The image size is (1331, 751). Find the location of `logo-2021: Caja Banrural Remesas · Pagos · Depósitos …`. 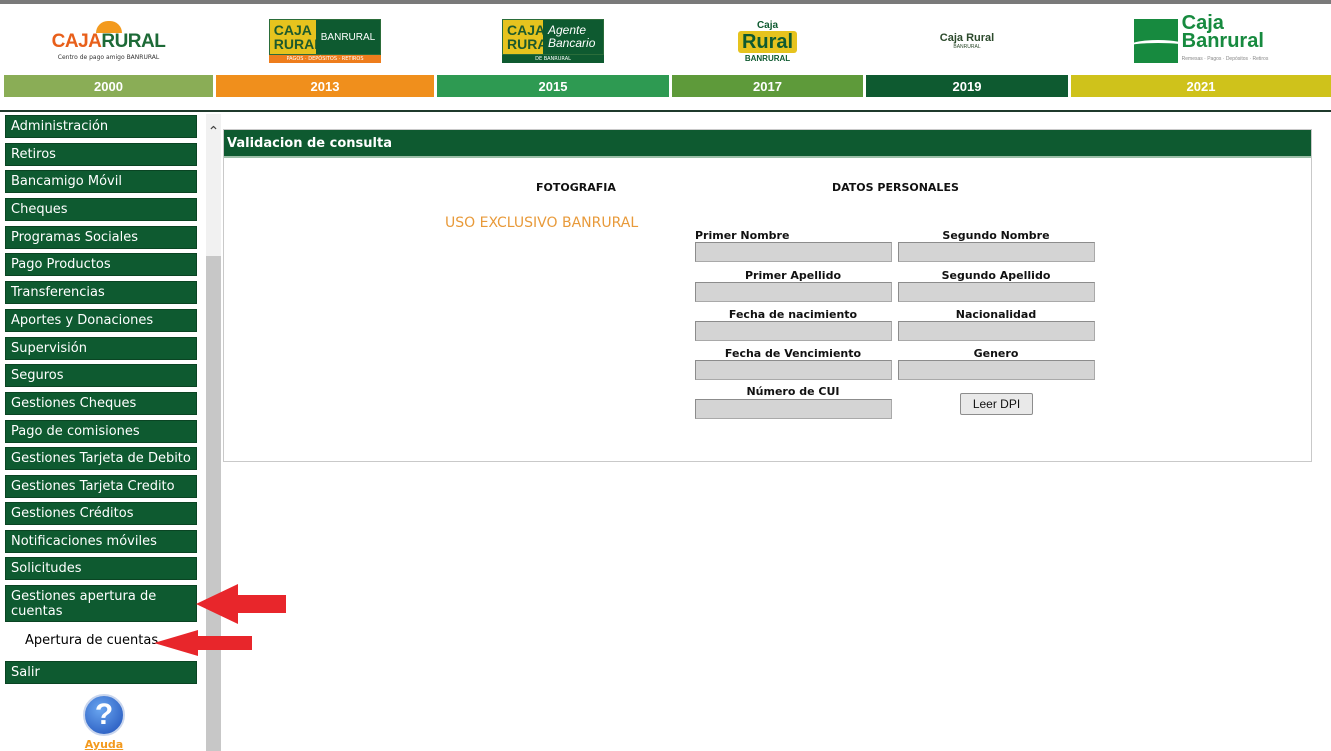

logo-2021: Caja Banrural Remesas · Pagos · Depósitos … is located at coordinates (1201, 41).